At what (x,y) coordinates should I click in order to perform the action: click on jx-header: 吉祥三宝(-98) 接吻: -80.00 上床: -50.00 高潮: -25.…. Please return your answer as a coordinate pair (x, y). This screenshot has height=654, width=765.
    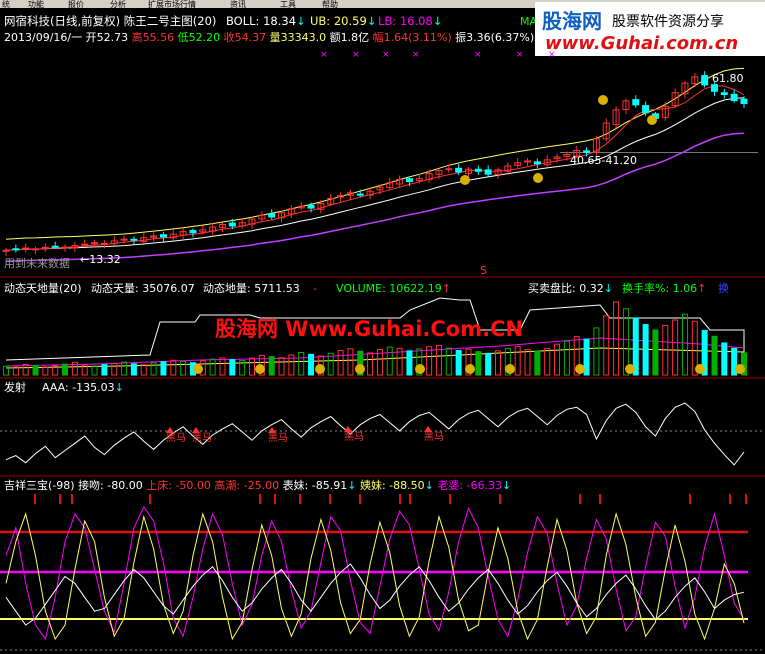
    Looking at the image, I should click on (257, 485).